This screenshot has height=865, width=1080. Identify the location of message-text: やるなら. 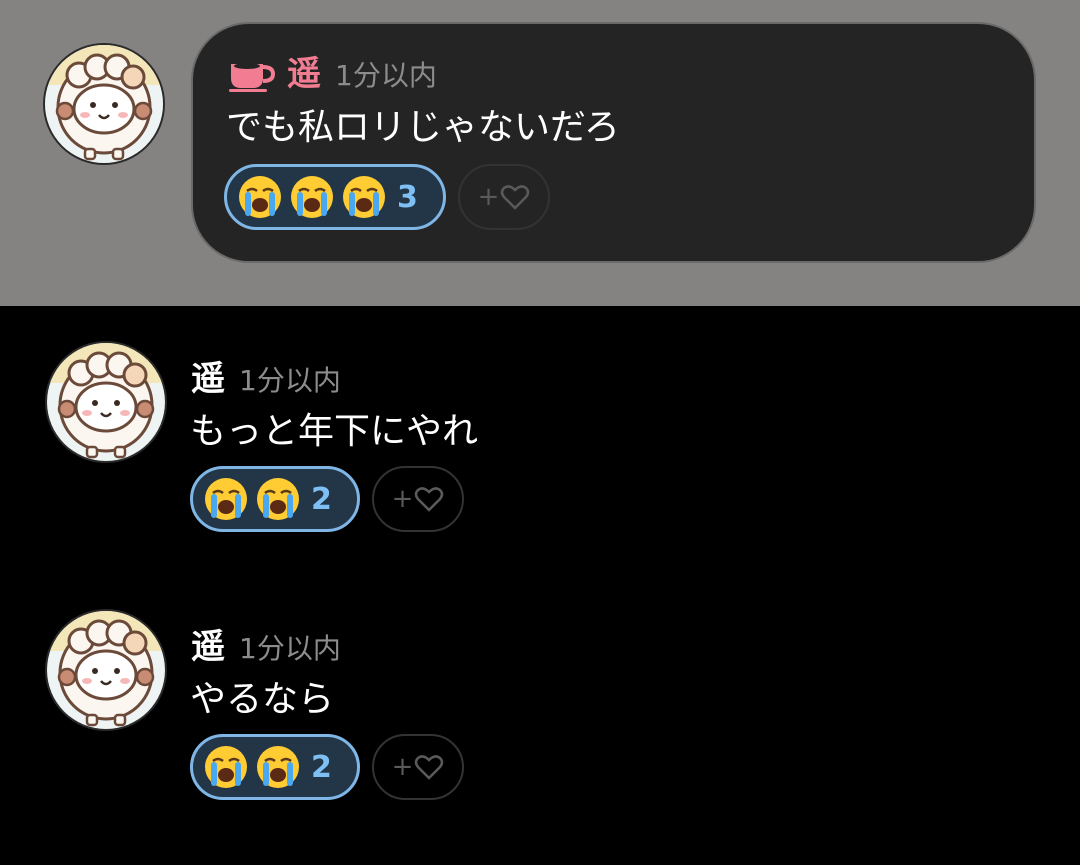
(262, 699).